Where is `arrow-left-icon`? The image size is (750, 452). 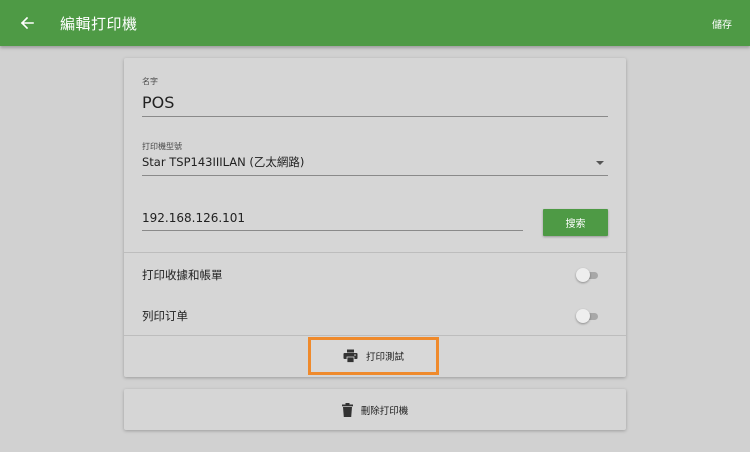 arrow-left-icon is located at coordinates (27, 23).